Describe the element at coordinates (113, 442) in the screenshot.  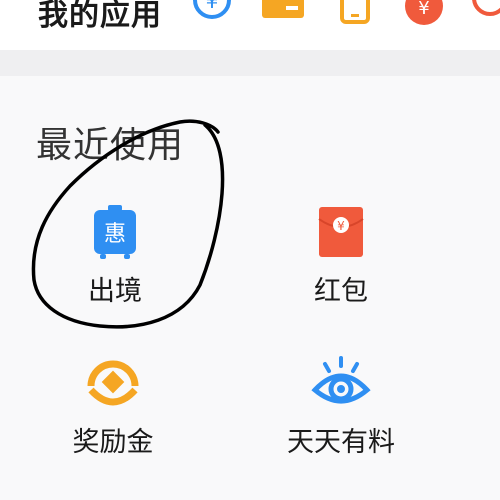
I see `app-label-jiangli-jin: 奖励金` at that location.